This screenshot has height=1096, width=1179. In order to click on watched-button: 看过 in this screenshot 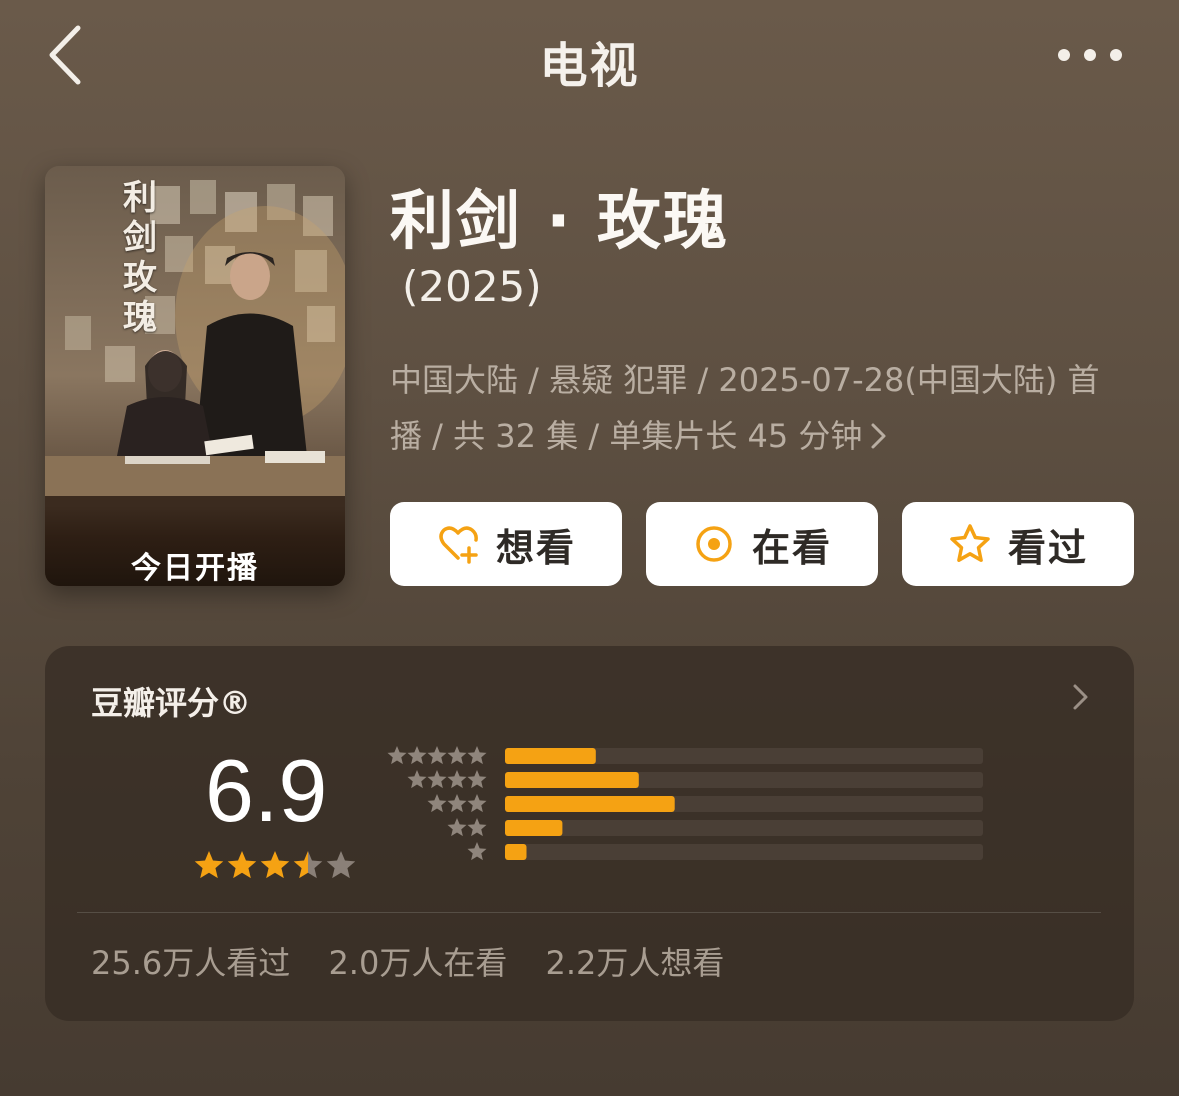, I will do `click(1018, 544)`.